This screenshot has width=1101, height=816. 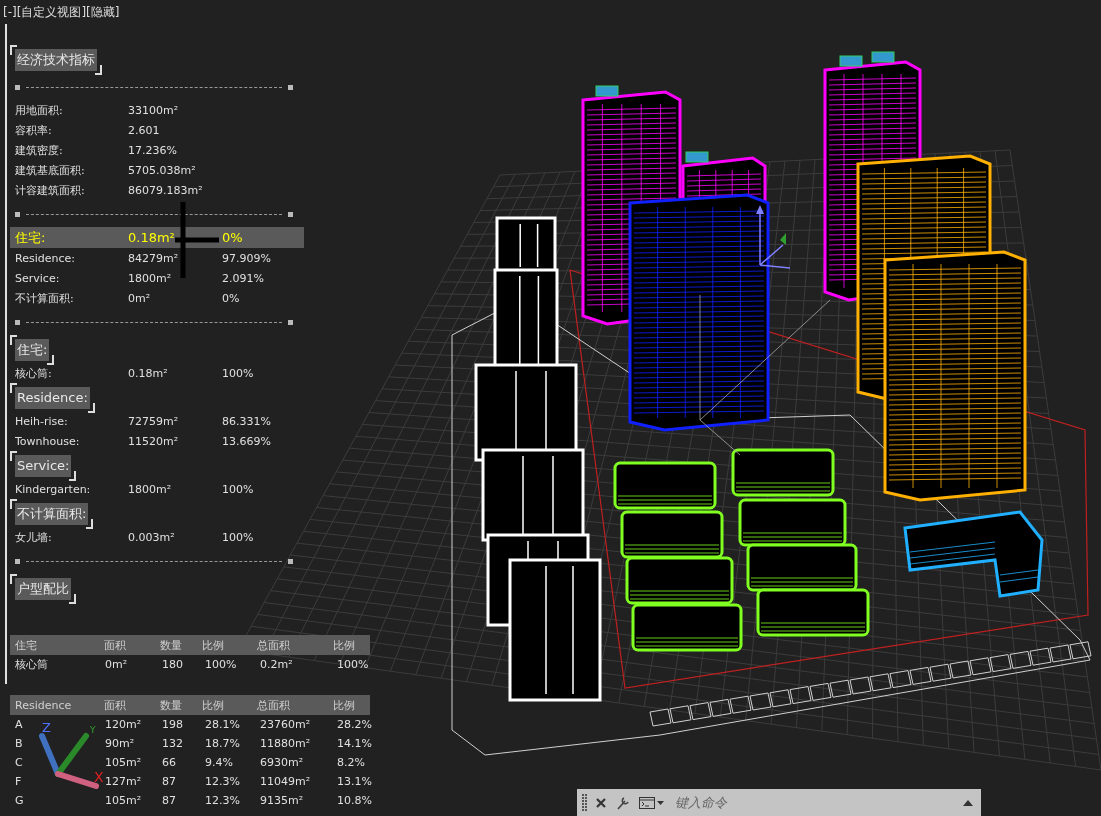 What do you see at coordinates (34, 130) in the screenshot?
I see `row-label: 容积率:` at bounding box center [34, 130].